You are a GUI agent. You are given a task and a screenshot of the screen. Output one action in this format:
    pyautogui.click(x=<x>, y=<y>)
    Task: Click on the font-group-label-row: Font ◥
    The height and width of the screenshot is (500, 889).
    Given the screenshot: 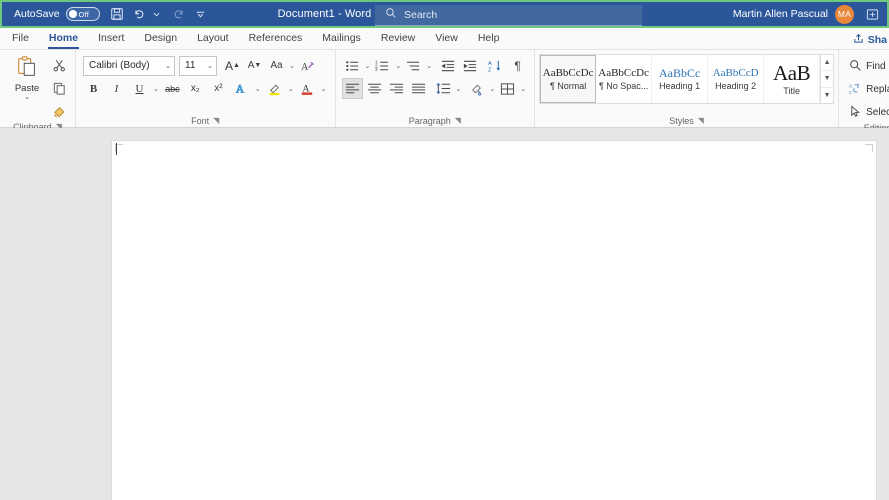 What is the action you would take?
    pyautogui.click(x=205, y=120)
    